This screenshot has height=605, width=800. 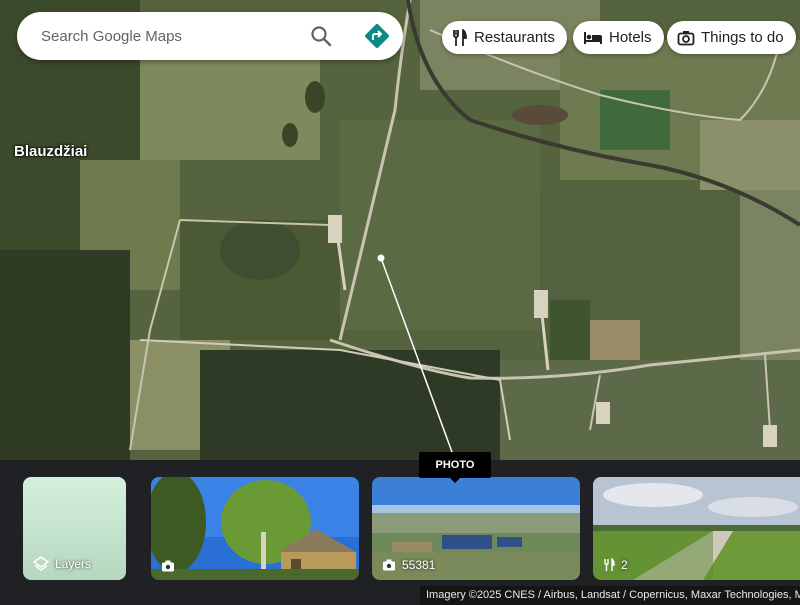 I want to click on photo-card-aerial: 55381, so click(x=476, y=528).